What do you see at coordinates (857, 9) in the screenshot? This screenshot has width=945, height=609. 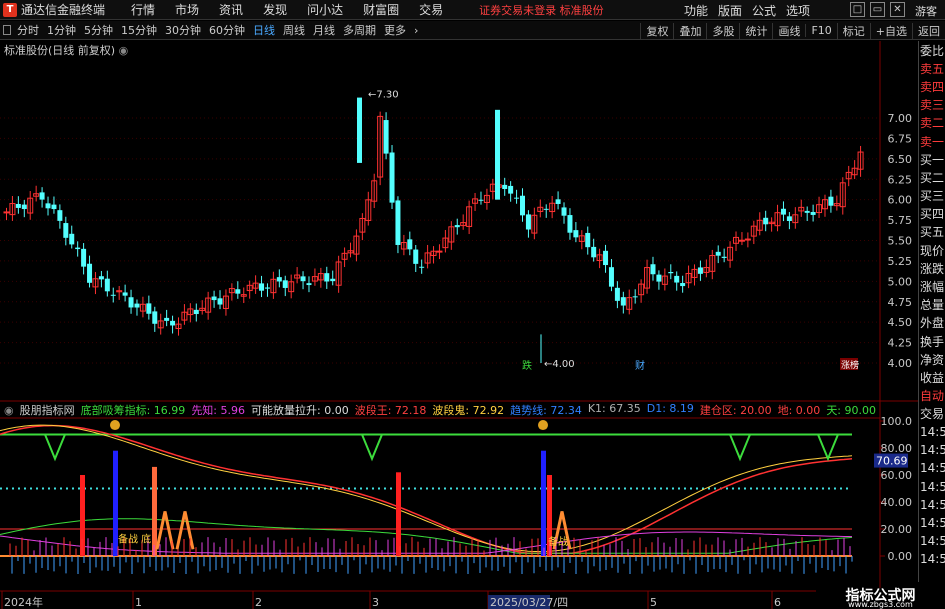 I see `restore-window-icon: □` at bounding box center [857, 9].